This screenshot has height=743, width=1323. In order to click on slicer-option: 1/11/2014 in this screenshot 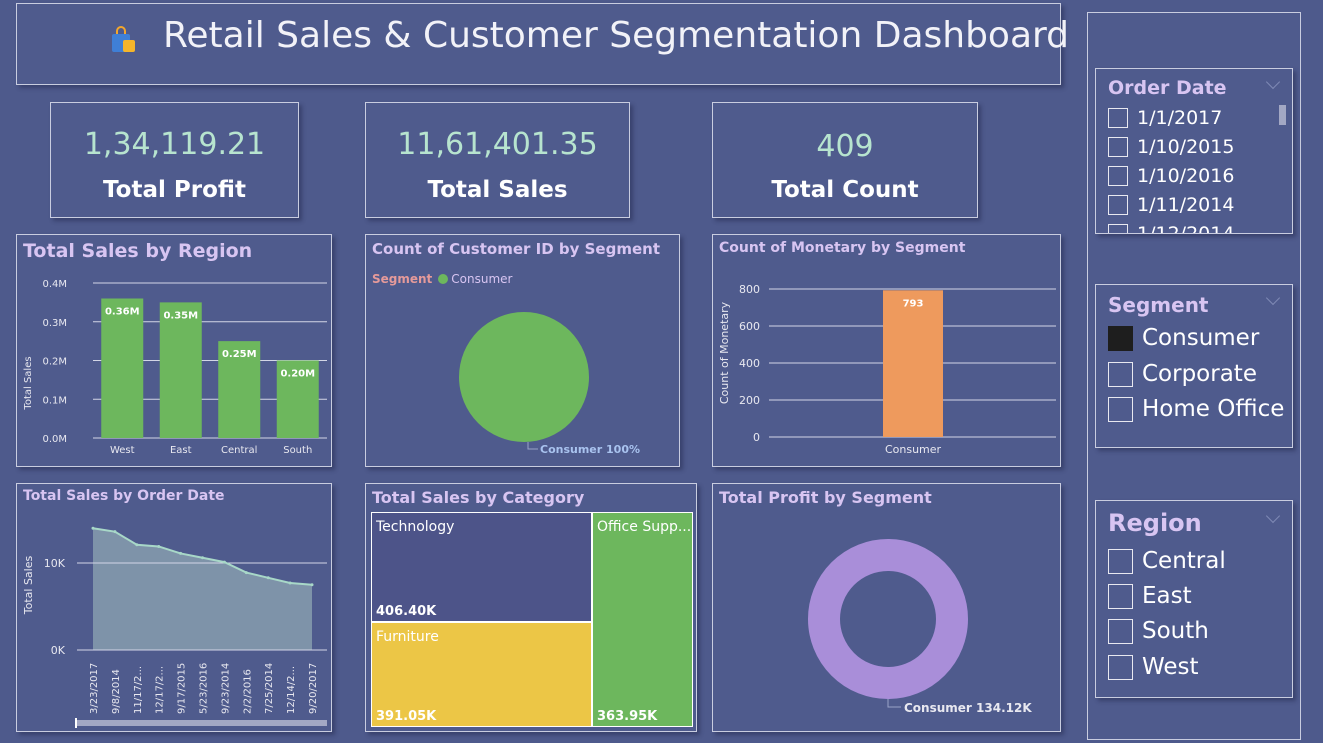, I will do `click(1171, 205)`.